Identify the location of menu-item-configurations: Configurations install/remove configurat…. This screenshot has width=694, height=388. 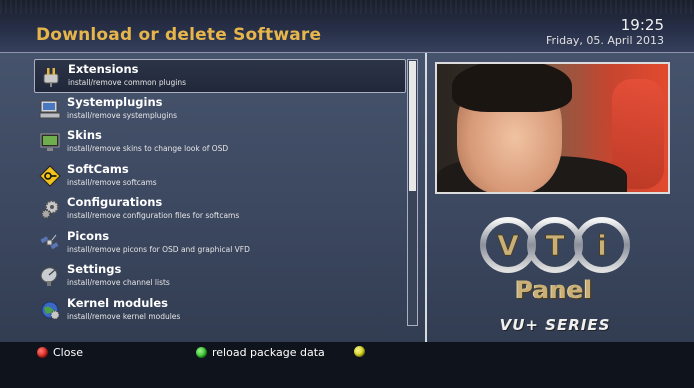
(220, 210).